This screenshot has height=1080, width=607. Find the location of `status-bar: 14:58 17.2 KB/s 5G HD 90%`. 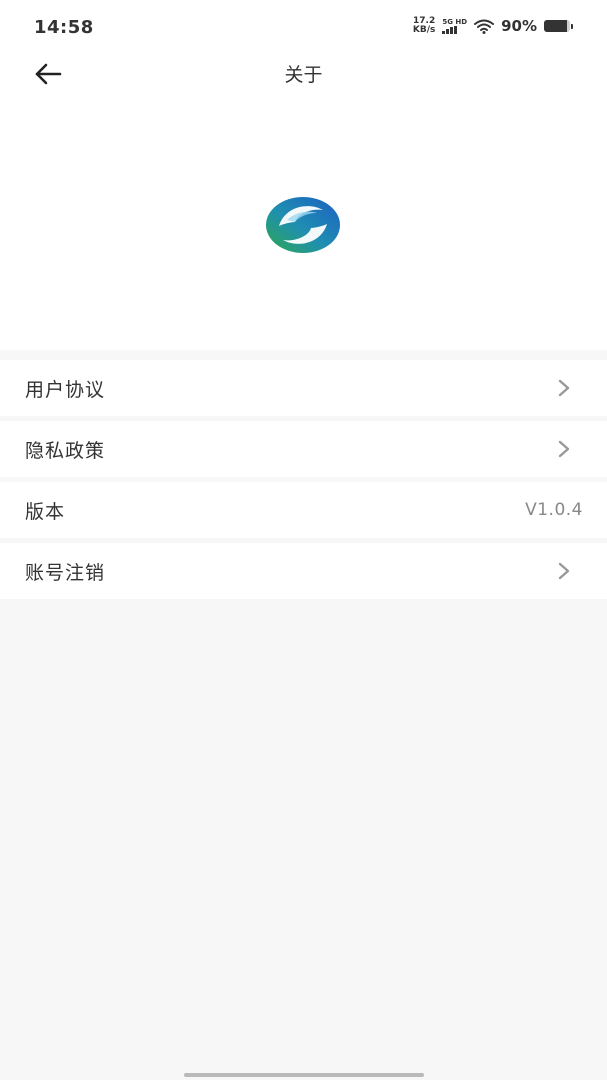

status-bar: 14:58 17.2 KB/s 5G HD 90% is located at coordinates (303, 28).